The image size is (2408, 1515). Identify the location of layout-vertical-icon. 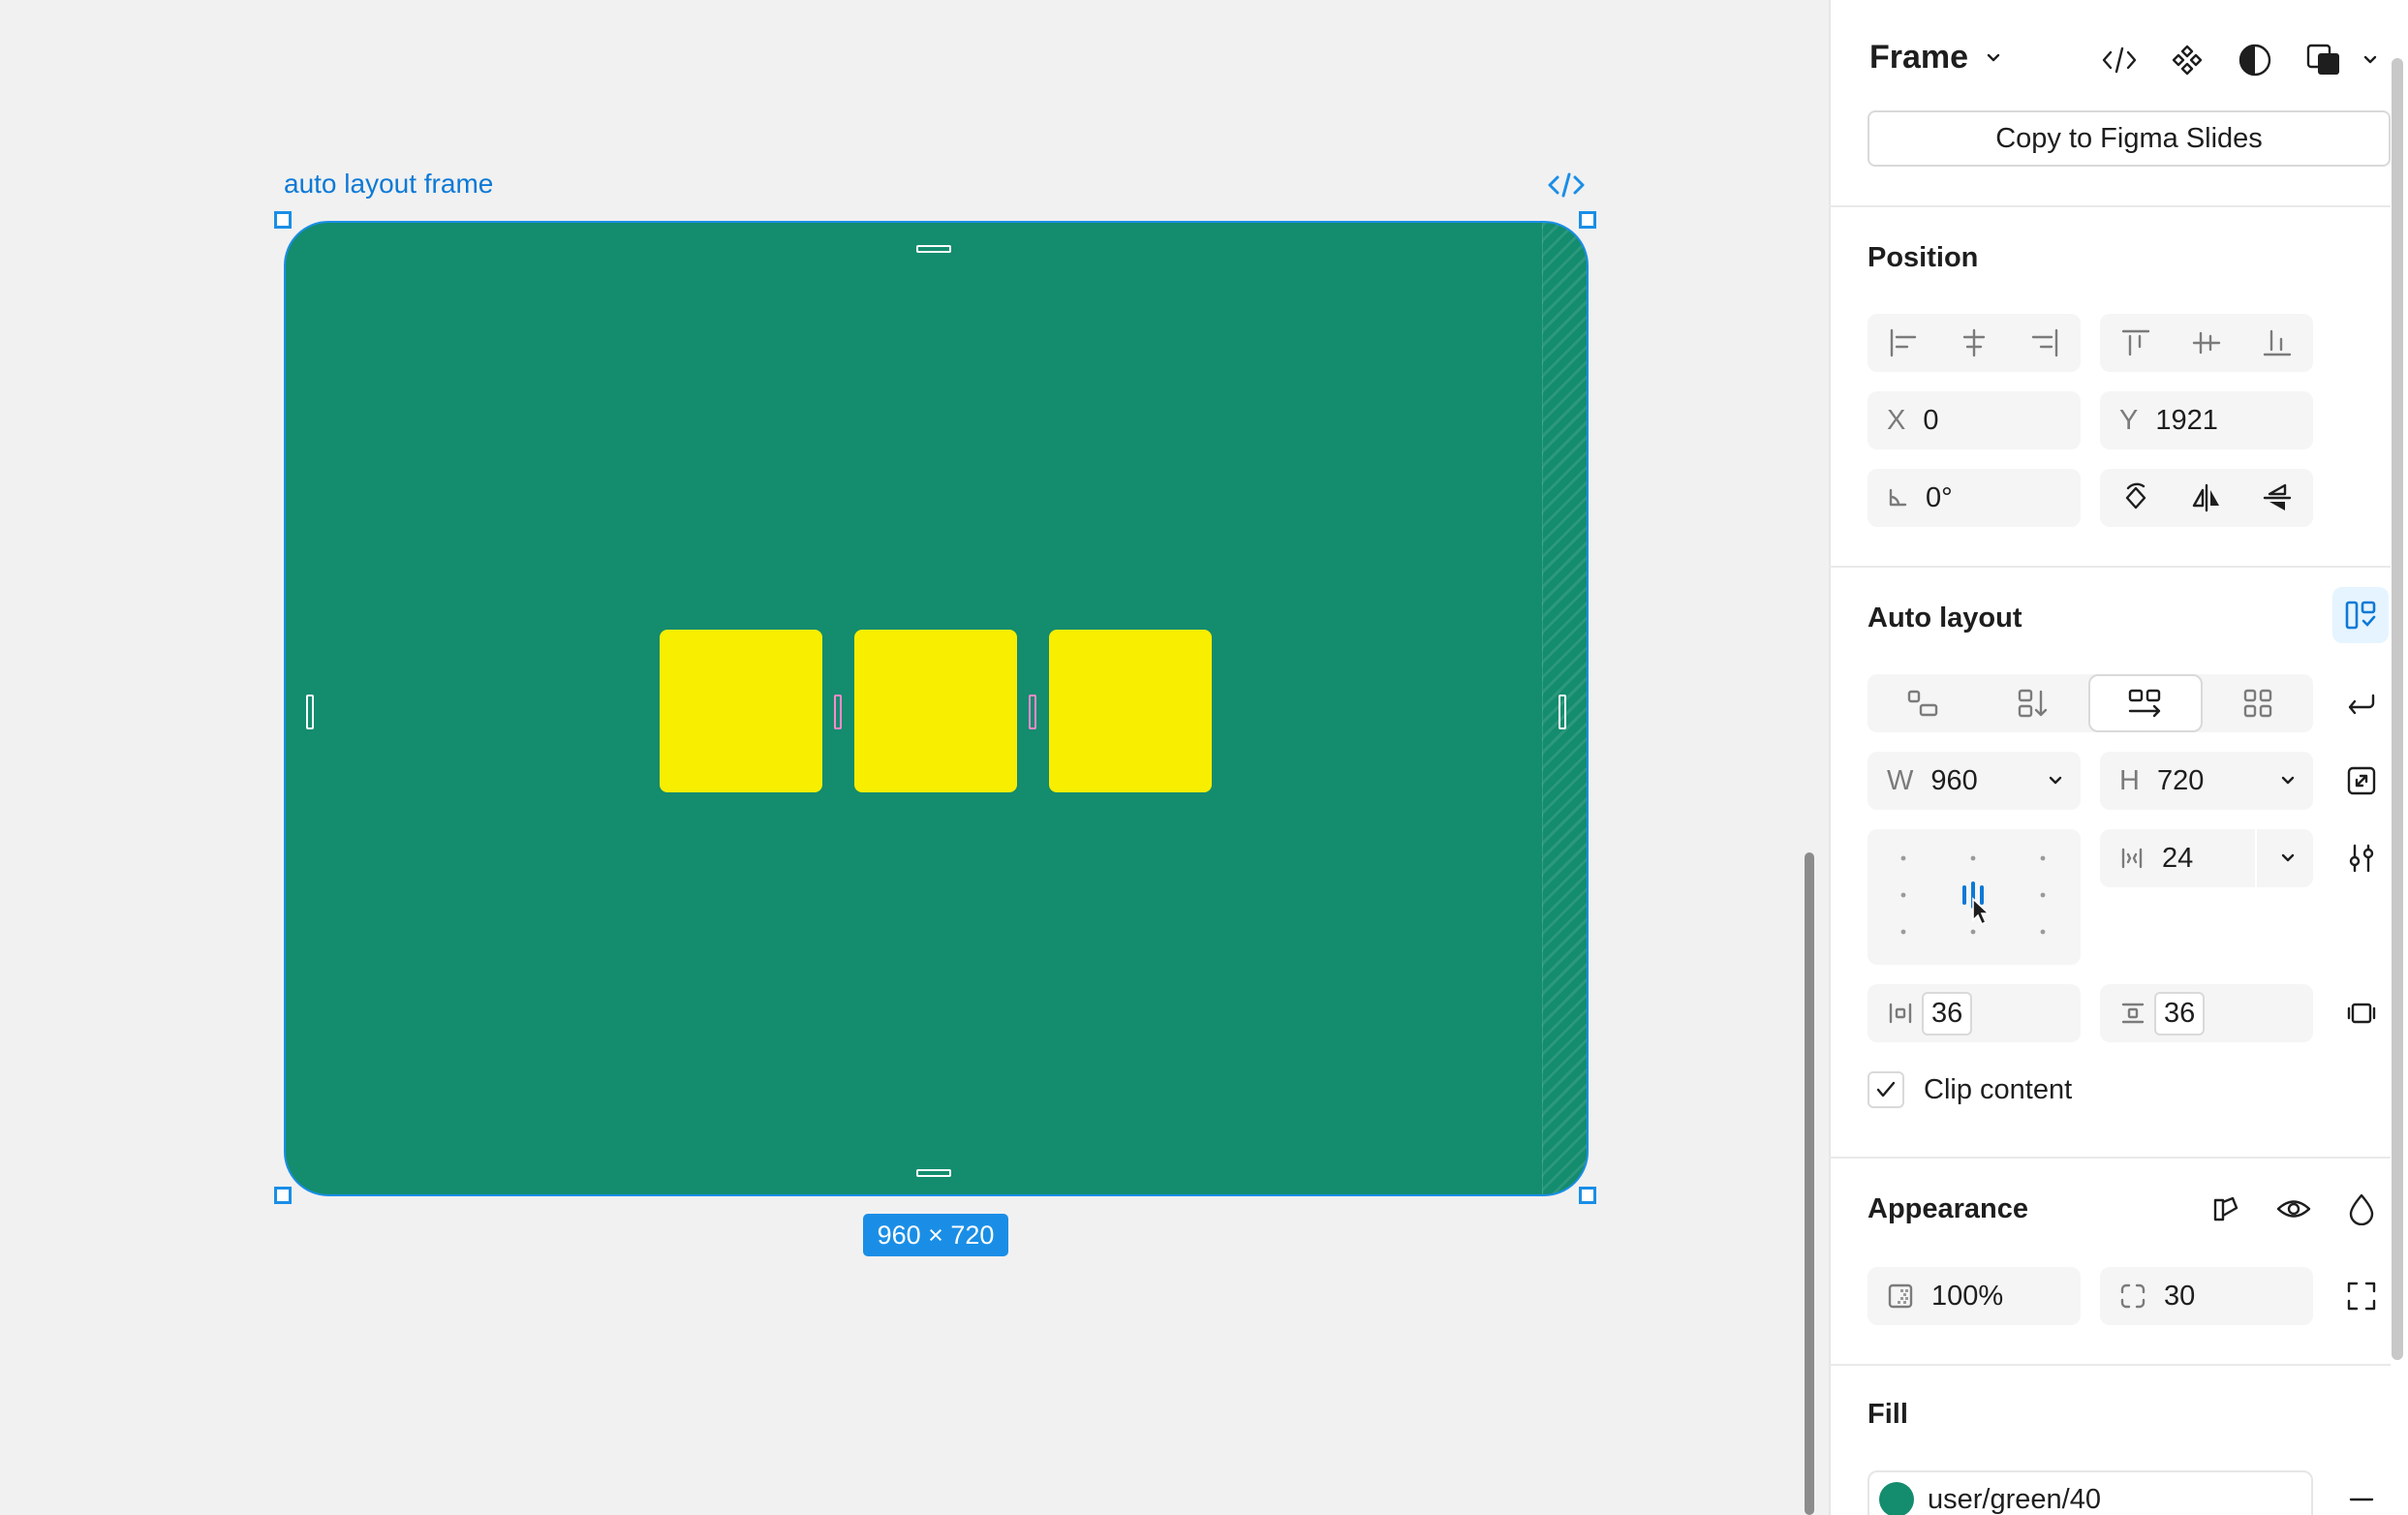
(2033, 703).